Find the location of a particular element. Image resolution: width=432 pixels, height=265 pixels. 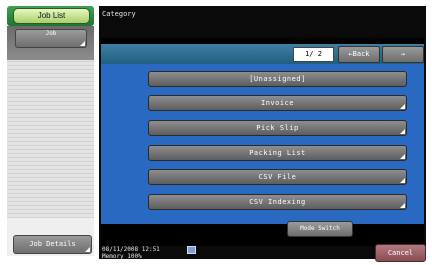

category-invoice-button: Invoice is located at coordinates (277, 103).